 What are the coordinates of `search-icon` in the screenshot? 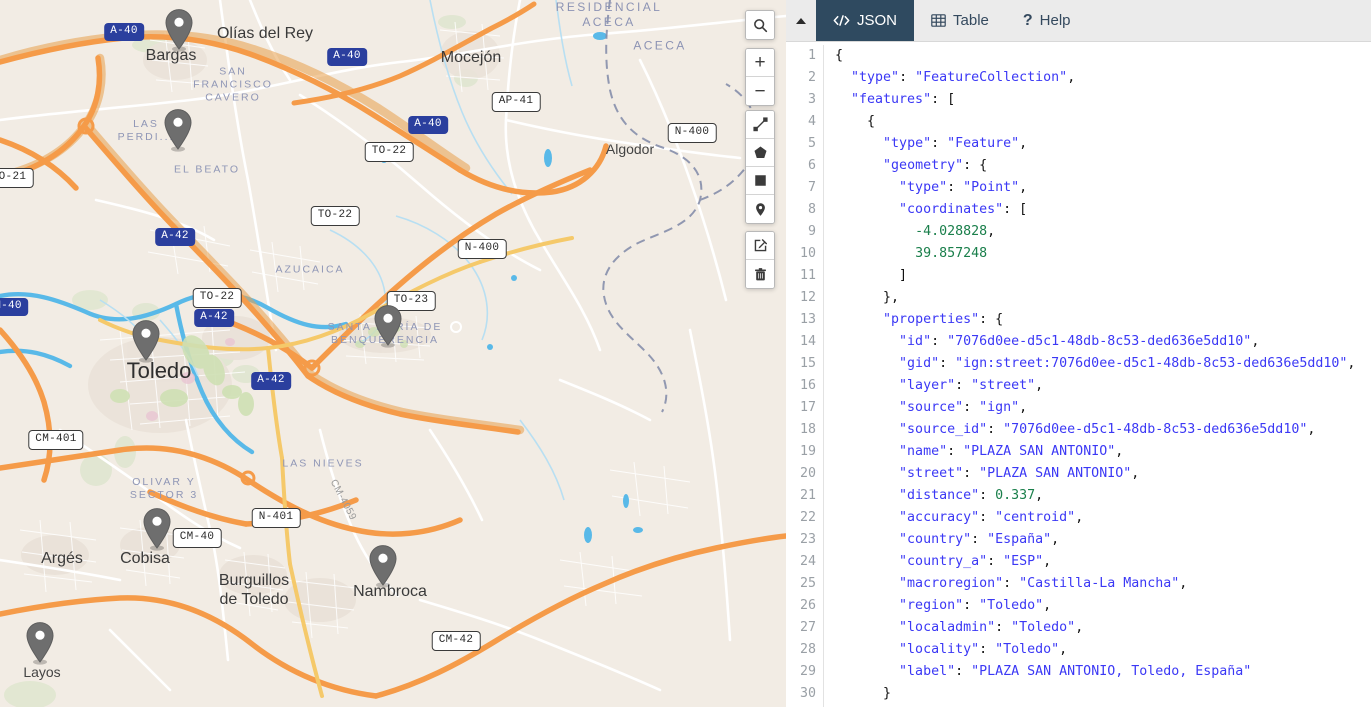 It's located at (760, 25).